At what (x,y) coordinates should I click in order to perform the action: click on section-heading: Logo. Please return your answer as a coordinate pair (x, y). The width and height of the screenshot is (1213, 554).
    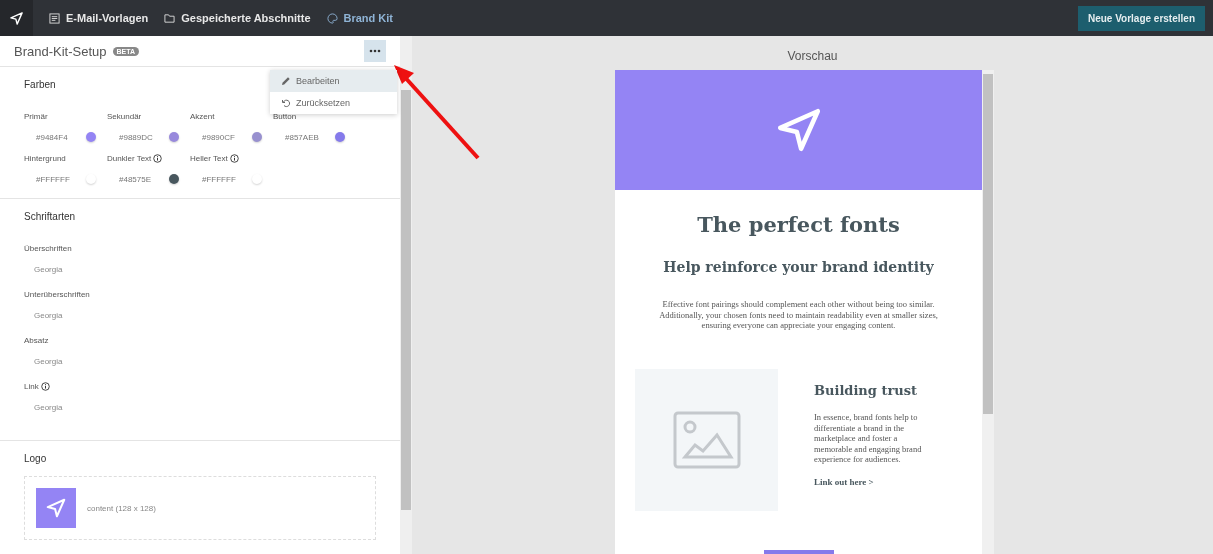
    Looking at the image, I should click on (35, 458).